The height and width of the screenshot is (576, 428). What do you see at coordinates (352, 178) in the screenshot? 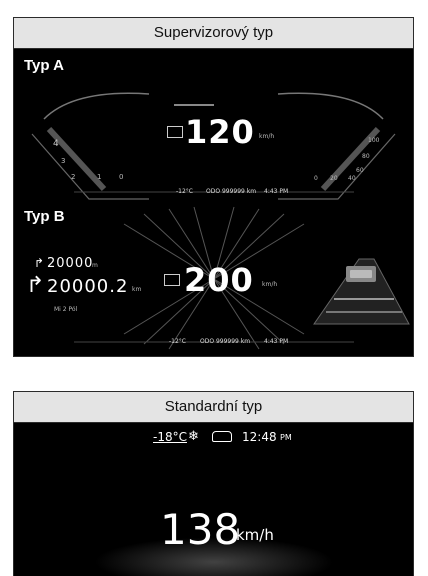
I see `gauge-right-40: 40` at bounding box center [352, 178].